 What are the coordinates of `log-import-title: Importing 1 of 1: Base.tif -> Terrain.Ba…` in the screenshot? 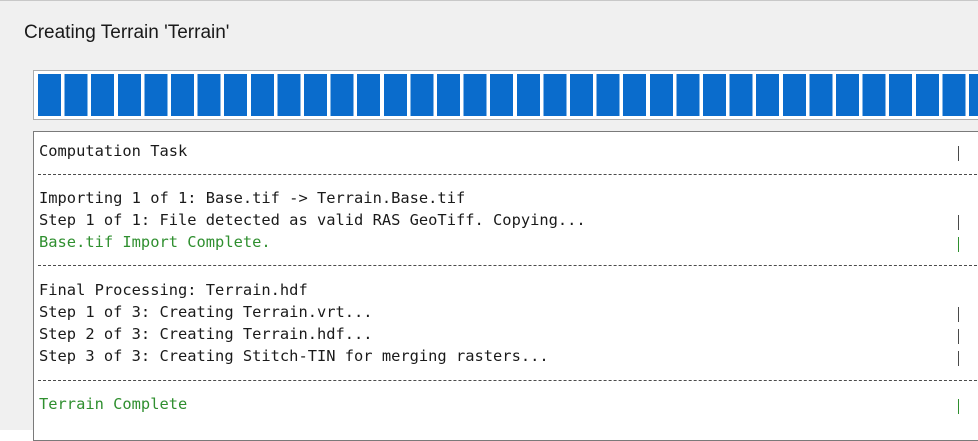 It's located at (252, 198).